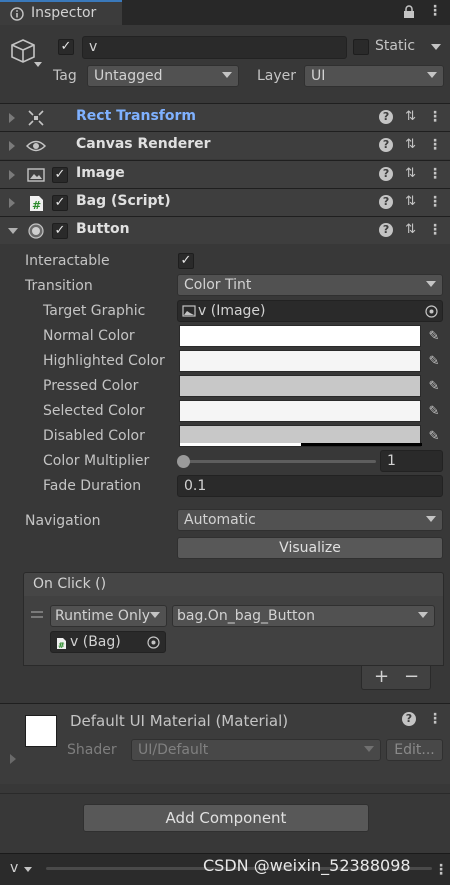 The image size is (450, 885). What do you see at coordinates (66, 47) in the screenshot?
I see `active-checkbox: ✓` at bounding box center [66, 47].